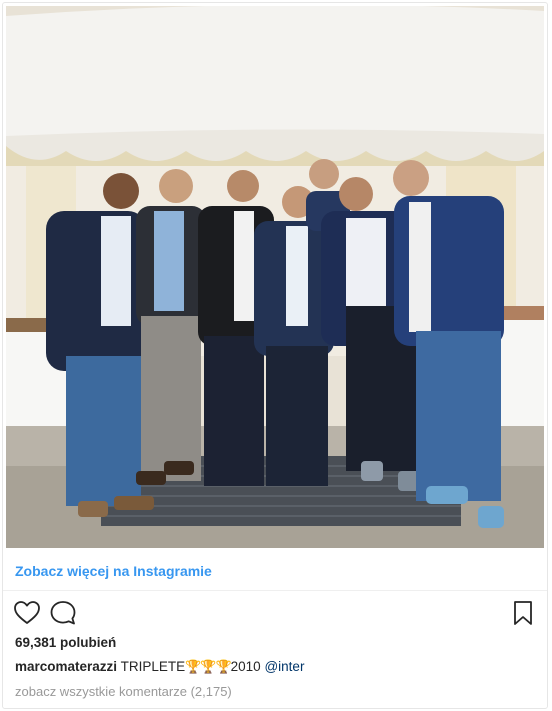  Describe the element at coordinates (153, 666) in the screenshot. I see `caption-text: TRIPLETE` at that location.